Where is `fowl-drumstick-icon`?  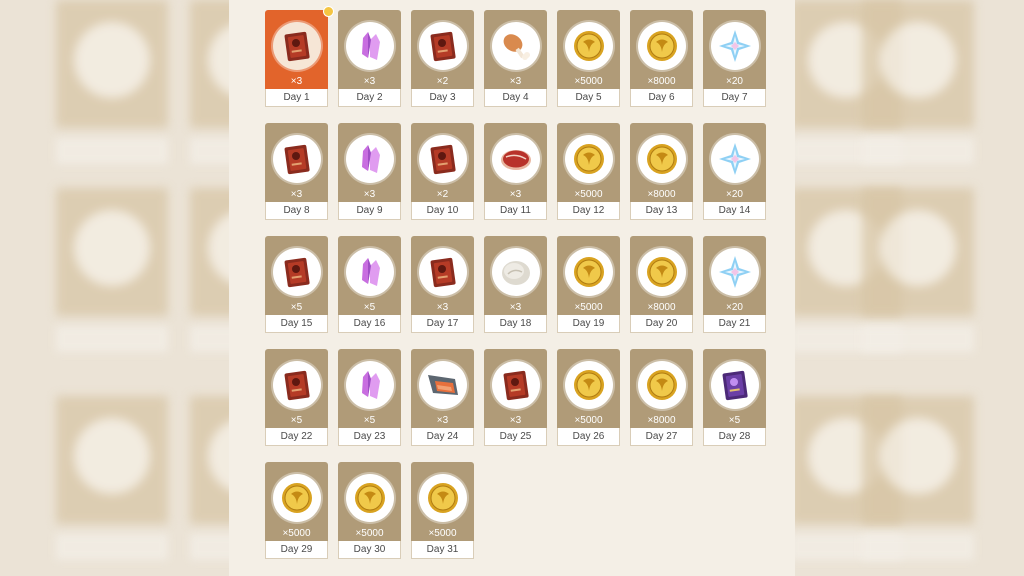
fowl-drumstick-icon is located at coordinates (516, 46).